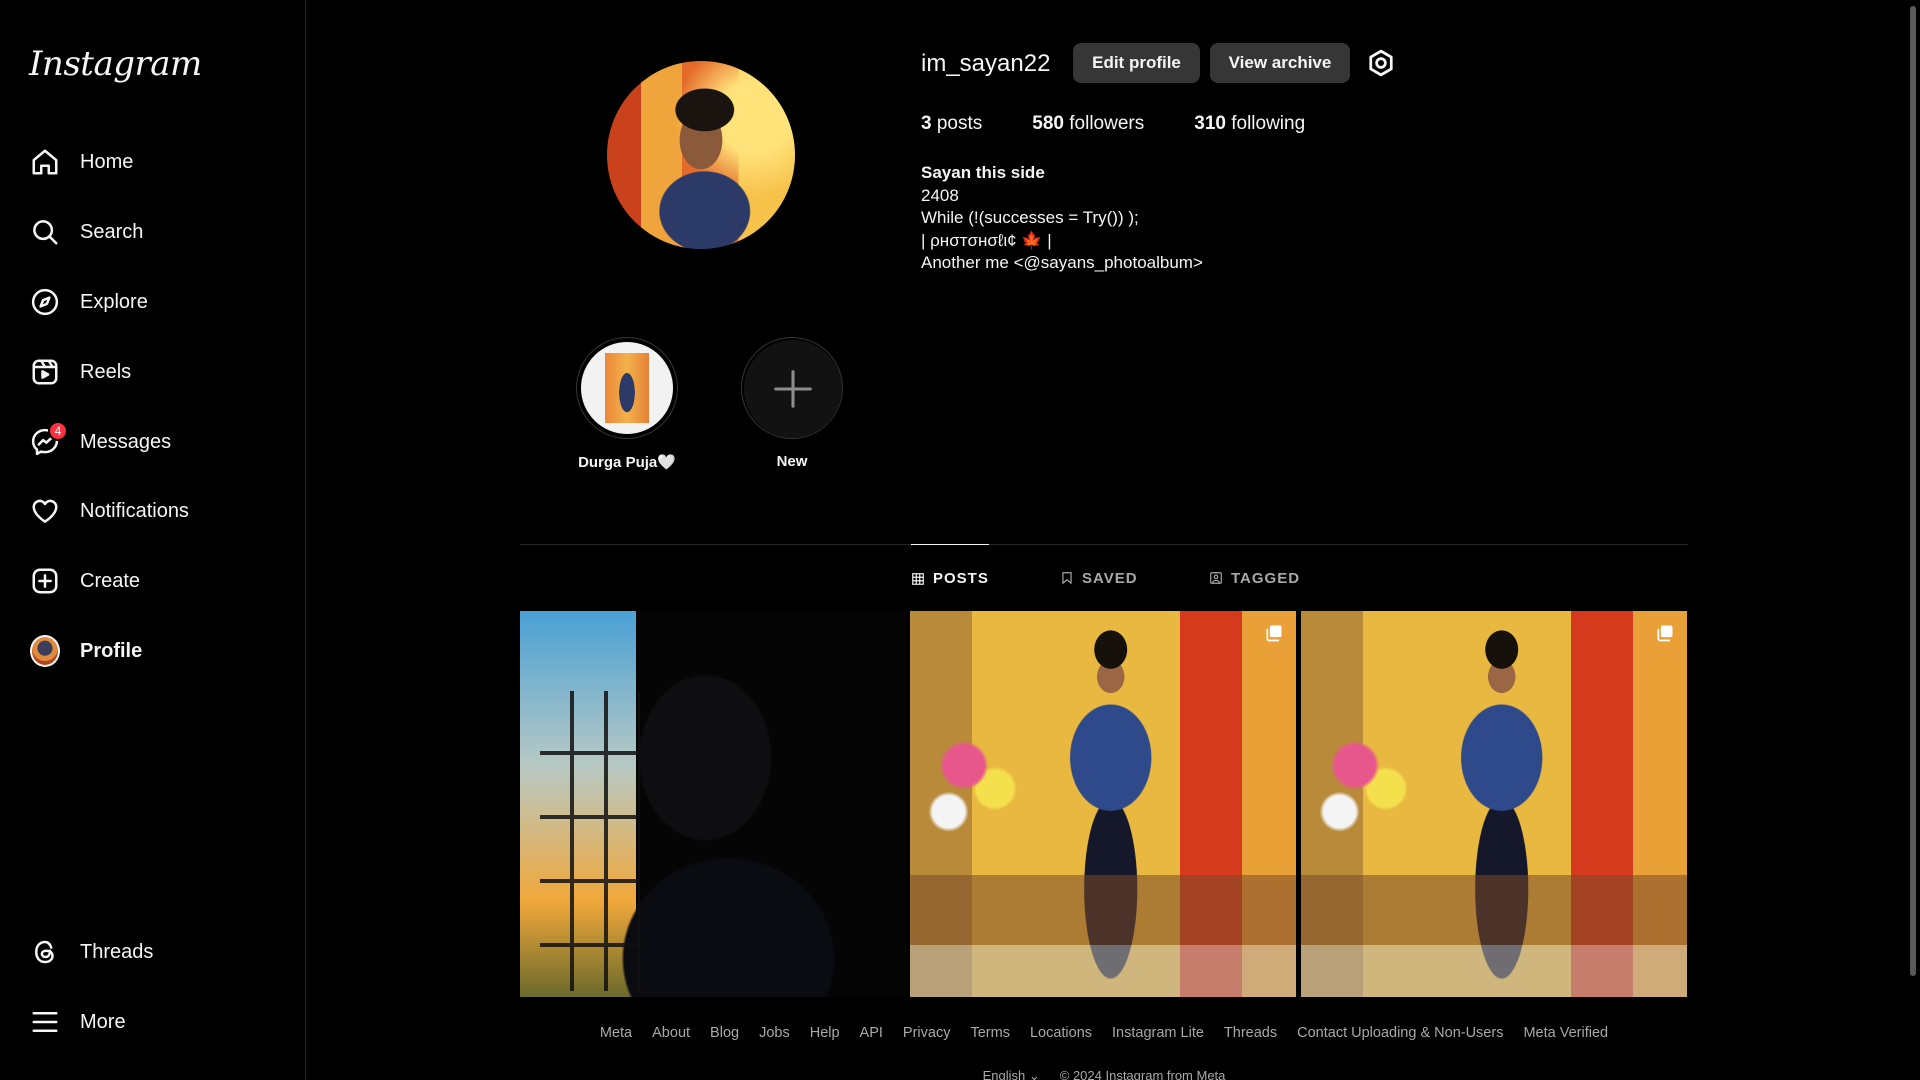 The width and height of the screenshot is (1920, 1080). Describe the element at coordinates (986, 240) in the screenshot. I see `bio-line: | ρнσтσнσℓι¢ 🍁 |` at that location.